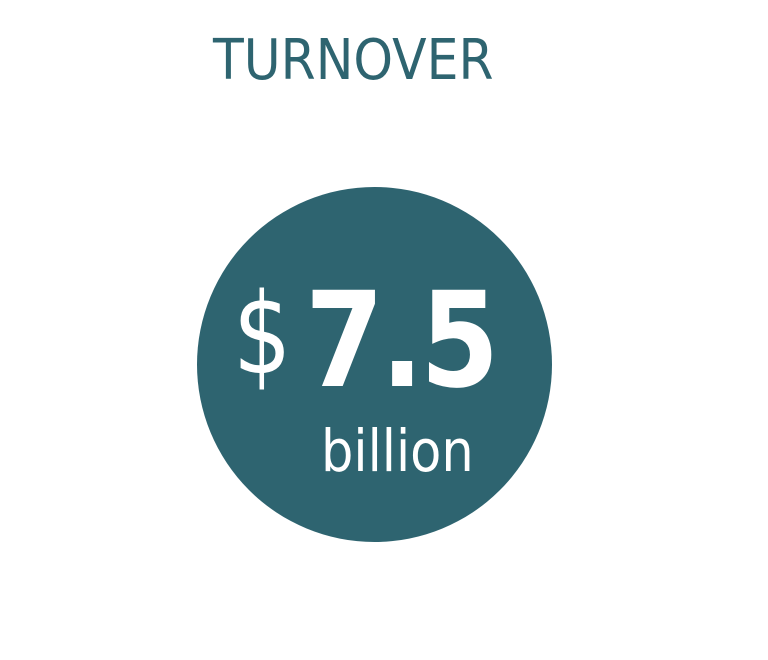 The image size is (768, 660). What do you see at coordinates (353, 60) in the screenshot?
I see `page-title: TURNOVER` at bounding box center [353, 60].